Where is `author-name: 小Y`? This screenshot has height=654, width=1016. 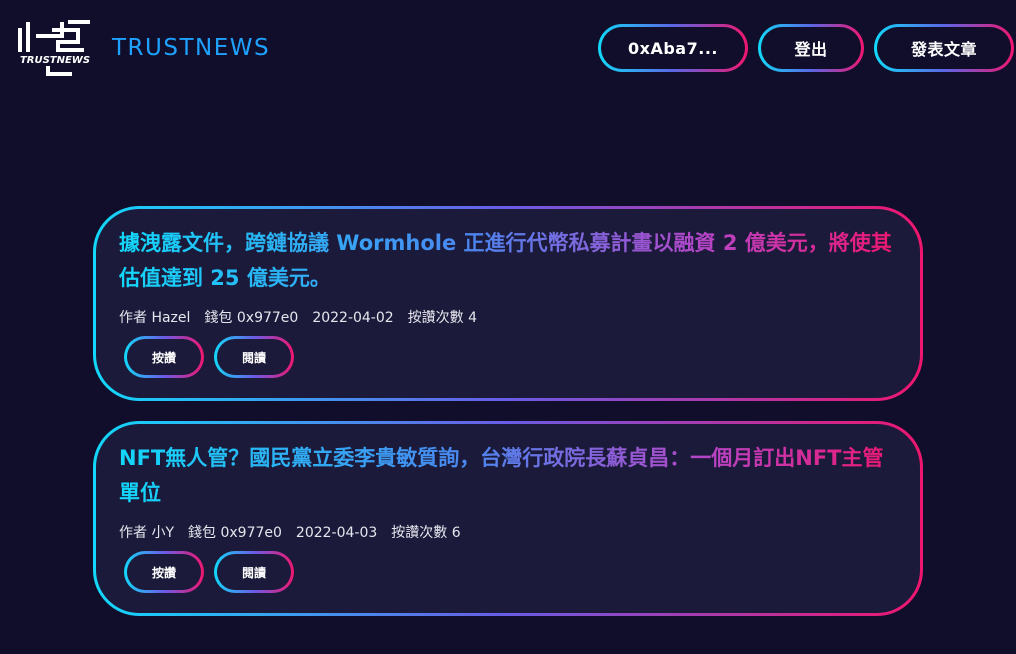
author-name: 小Y is located at coordinates (163, 533).